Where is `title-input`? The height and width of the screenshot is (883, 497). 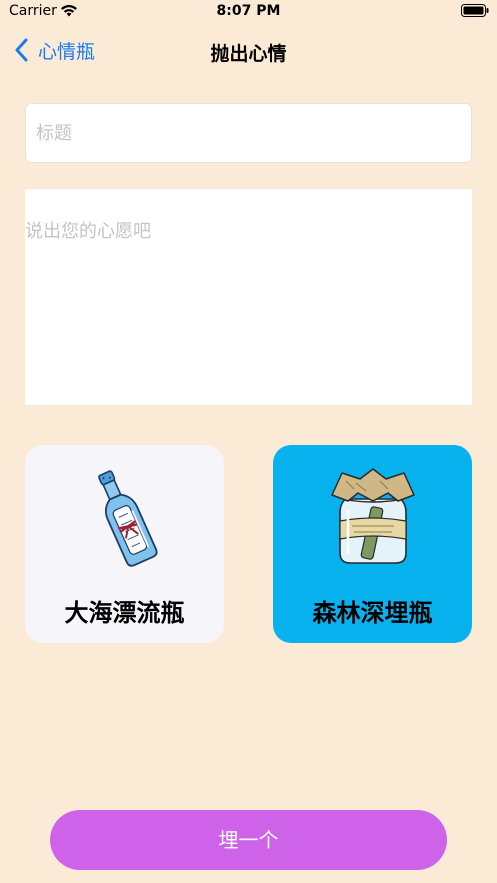 title-input is located at coordinates (248, 133).